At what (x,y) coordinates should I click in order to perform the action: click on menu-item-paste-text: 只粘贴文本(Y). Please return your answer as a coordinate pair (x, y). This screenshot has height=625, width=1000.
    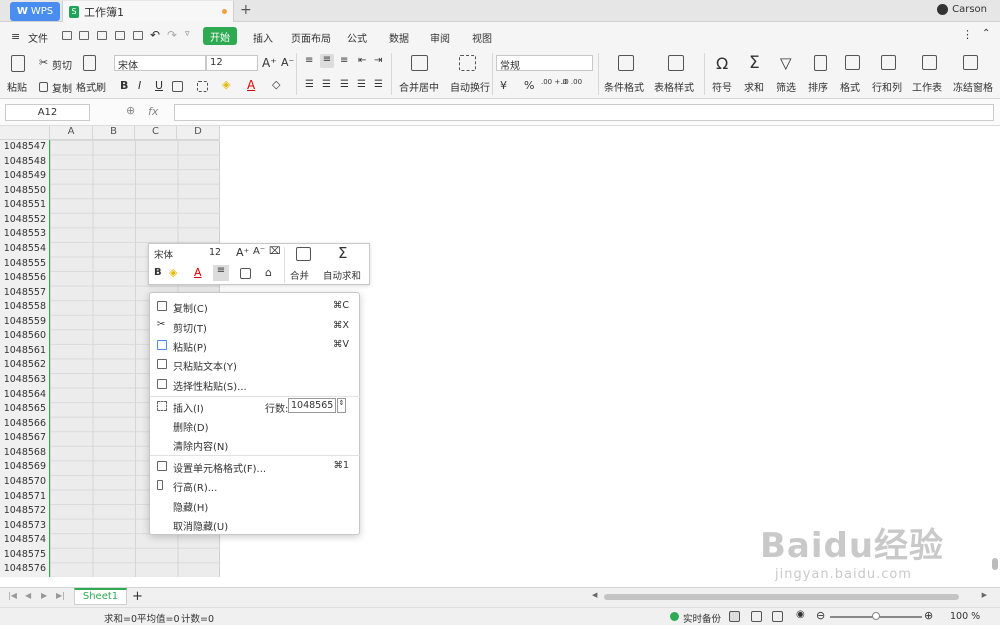
    Looking at the image, I should click on (255, 364).